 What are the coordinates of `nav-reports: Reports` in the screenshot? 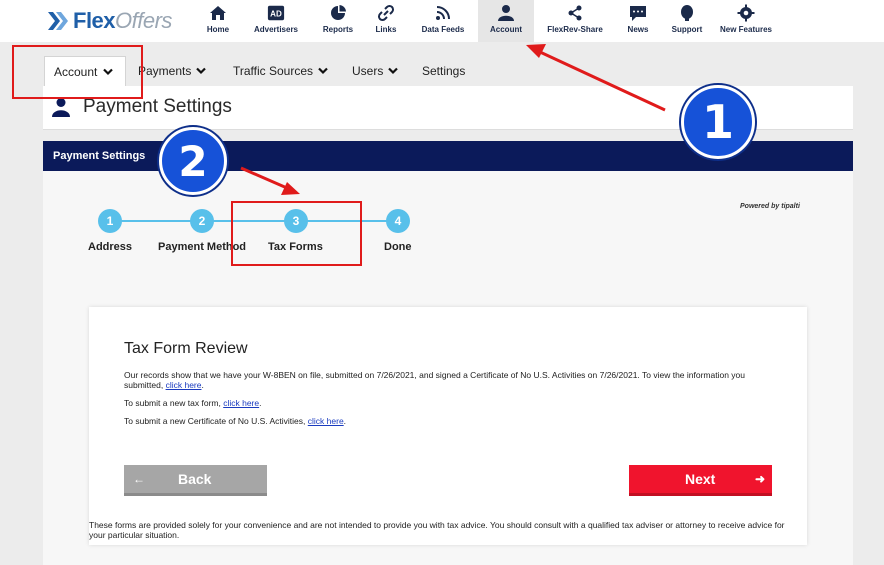 It's located at (338, 21).